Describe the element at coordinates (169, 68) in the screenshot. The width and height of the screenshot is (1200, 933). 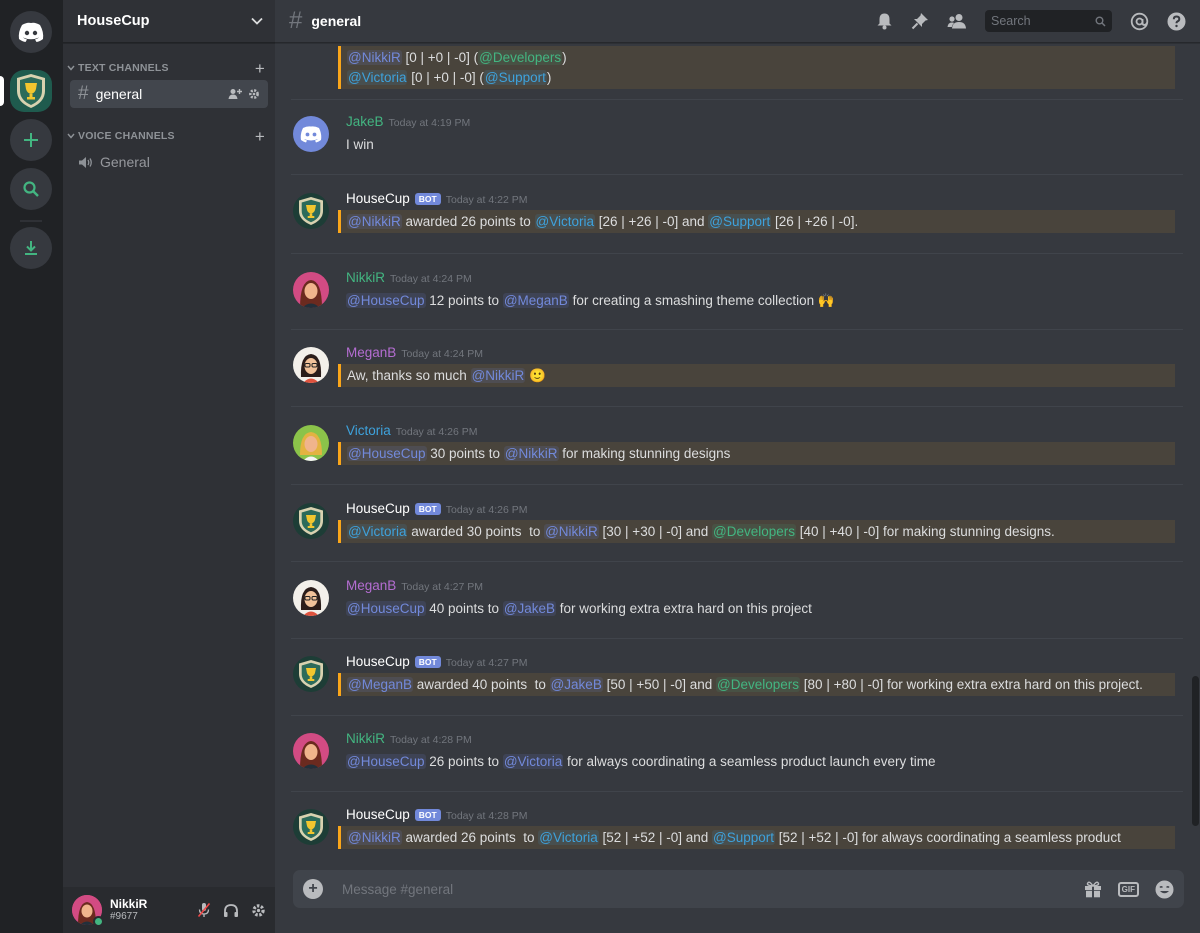
I see `text-channels-category: TEXT CHANNELS +` at that location.